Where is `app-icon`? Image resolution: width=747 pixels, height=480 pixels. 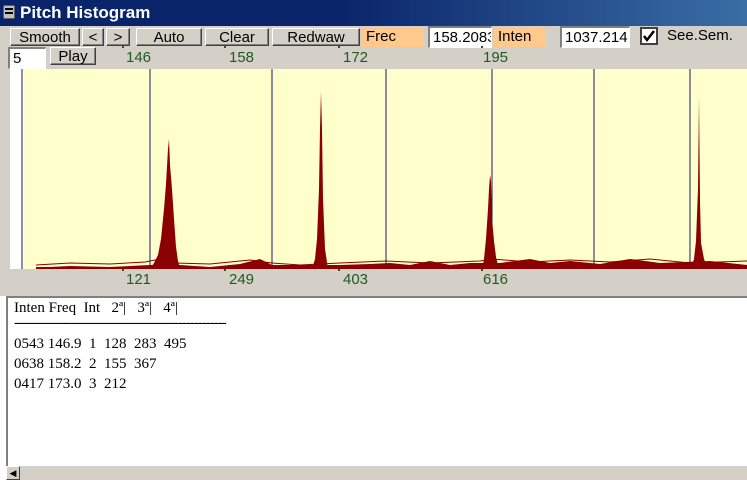 app-icon is located at coordinates (9, 12).